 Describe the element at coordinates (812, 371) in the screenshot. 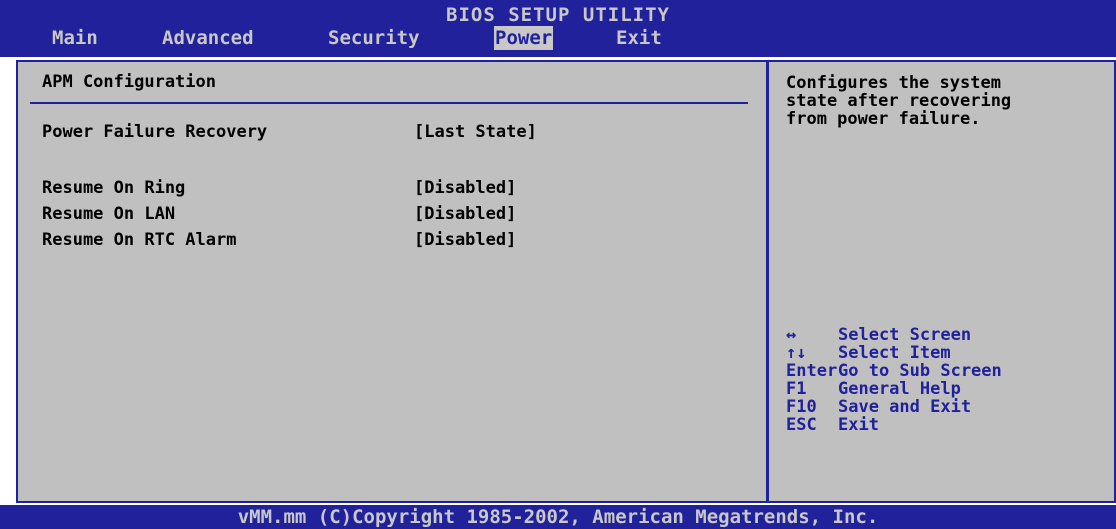

I see `key-label: Enter` at that location.